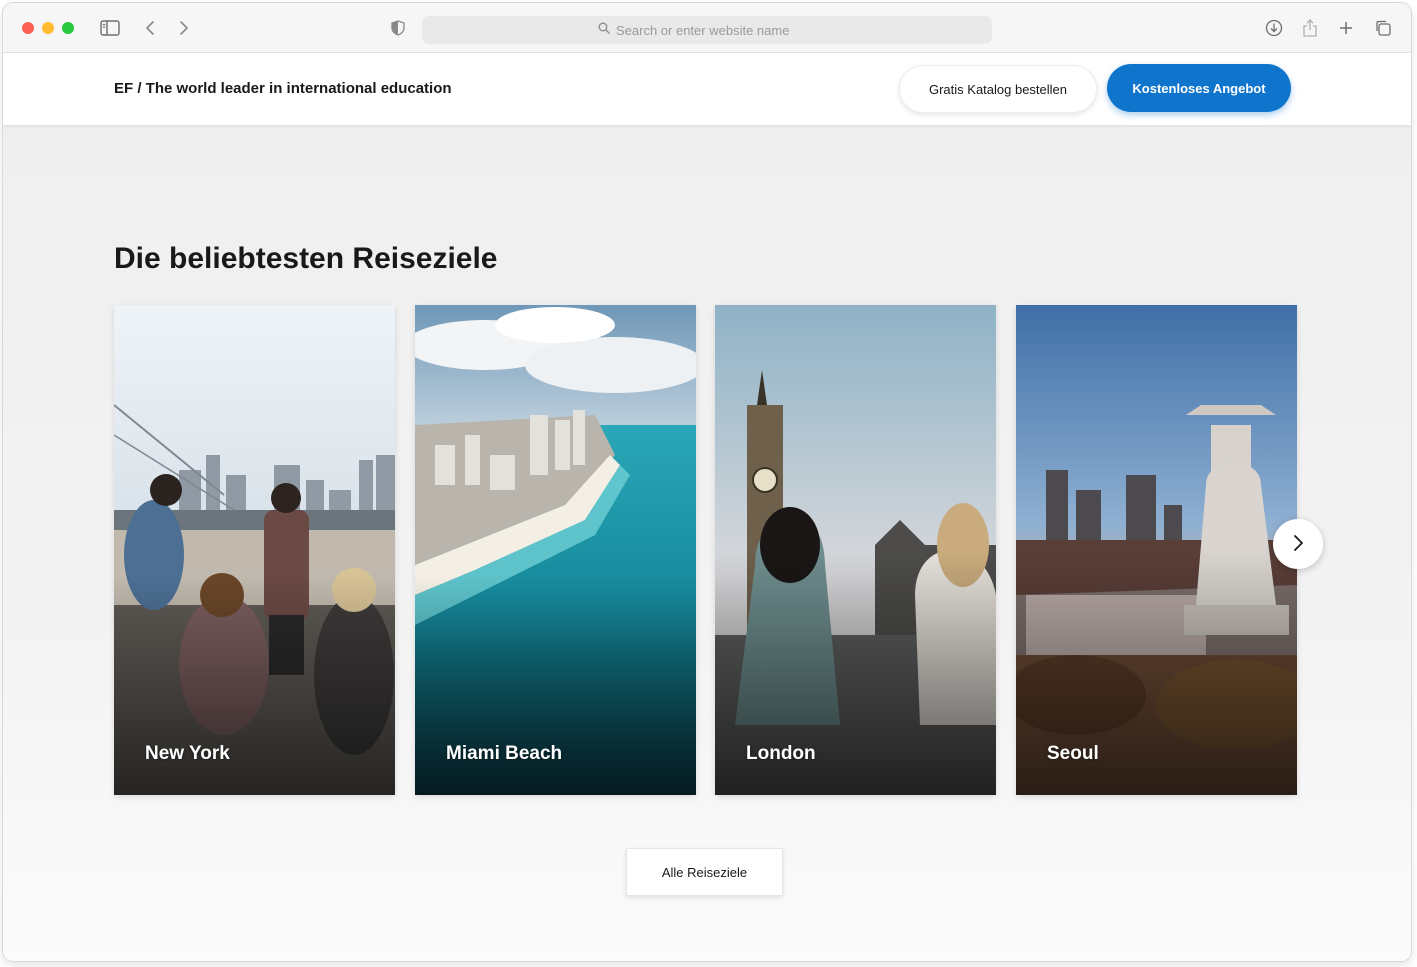  I want to click on download-icon, so click(1274, 28).